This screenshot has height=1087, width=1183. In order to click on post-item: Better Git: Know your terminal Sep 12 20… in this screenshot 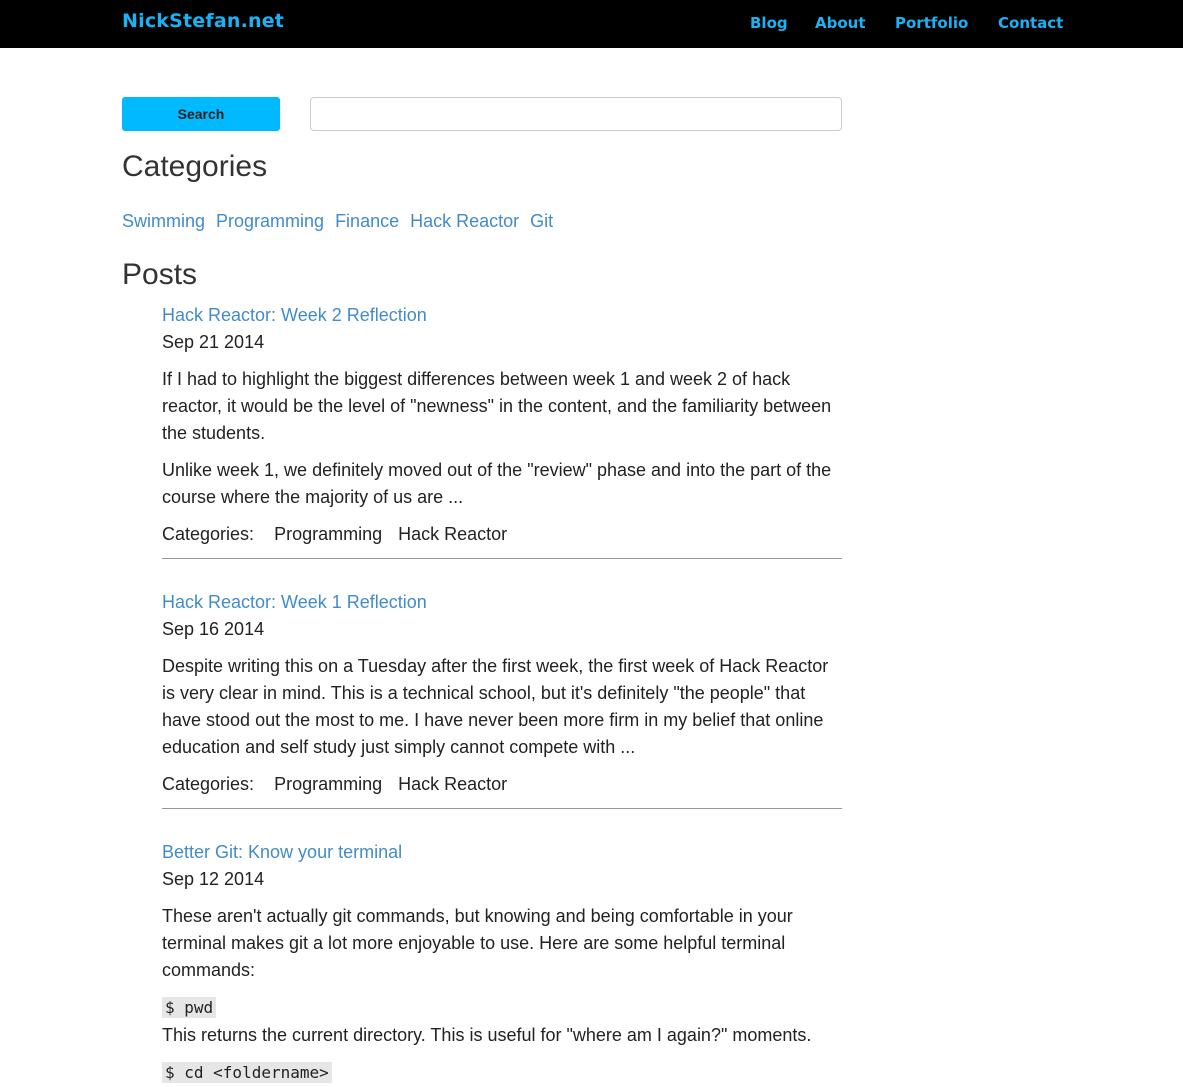, I will do `click(502, 963)`.